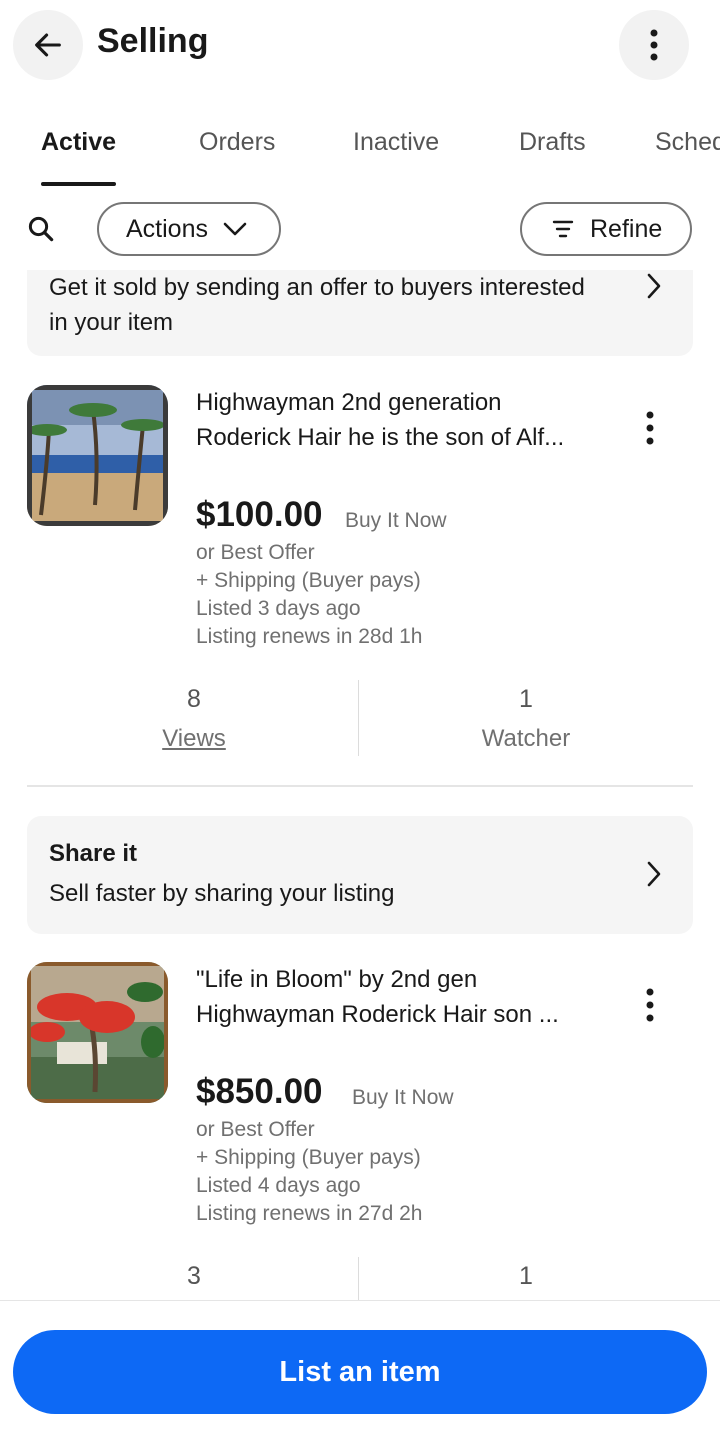  Describe the element at coordinates (78, 142) in the screenshot. I see `tab-active: Active` at that location.